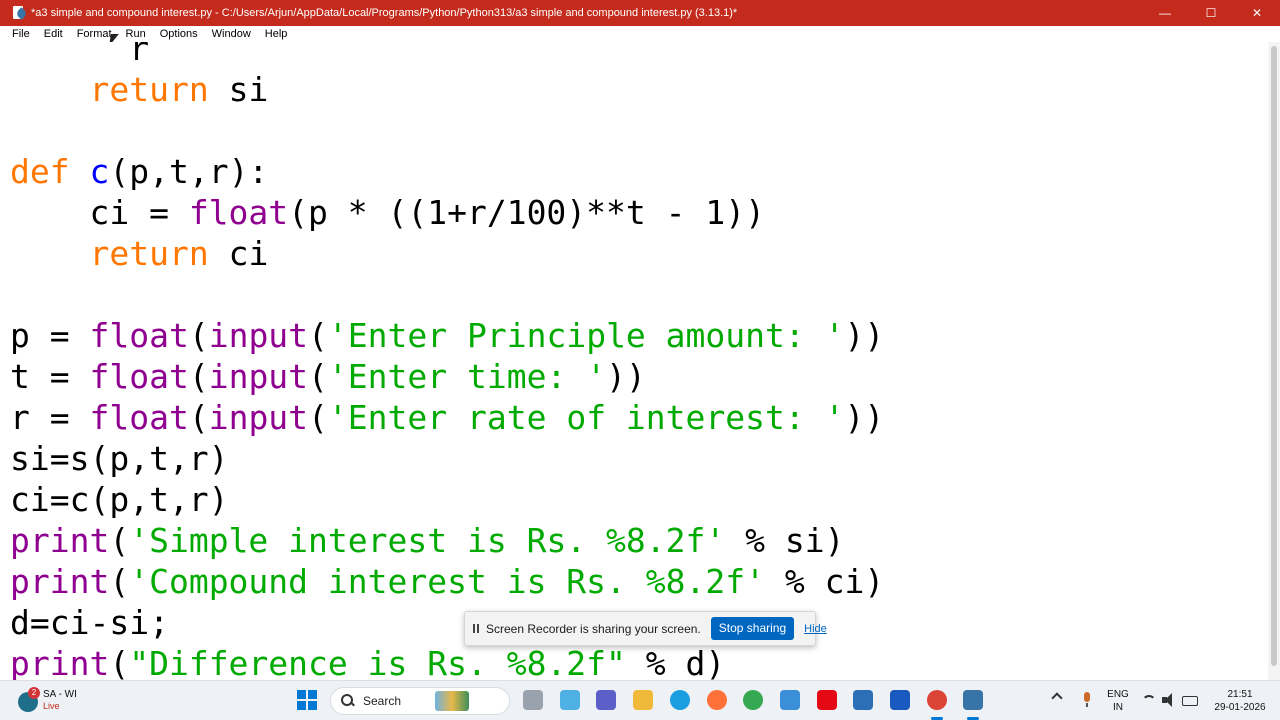 This screenshot has width=1280, height=720. I want to click on minimize-button: —, so click(1165, 13).